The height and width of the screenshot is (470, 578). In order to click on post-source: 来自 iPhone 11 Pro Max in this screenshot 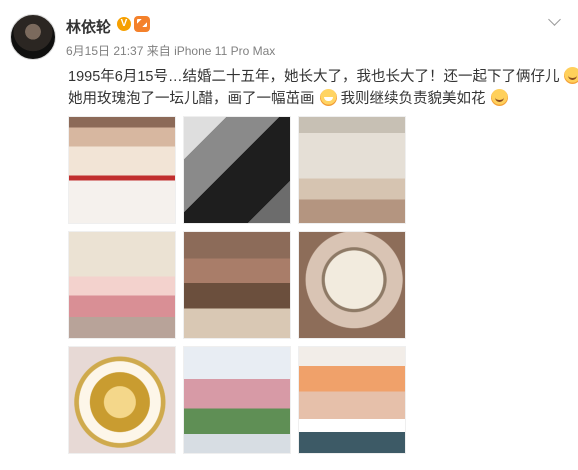, I will do `click(211, 51)`.